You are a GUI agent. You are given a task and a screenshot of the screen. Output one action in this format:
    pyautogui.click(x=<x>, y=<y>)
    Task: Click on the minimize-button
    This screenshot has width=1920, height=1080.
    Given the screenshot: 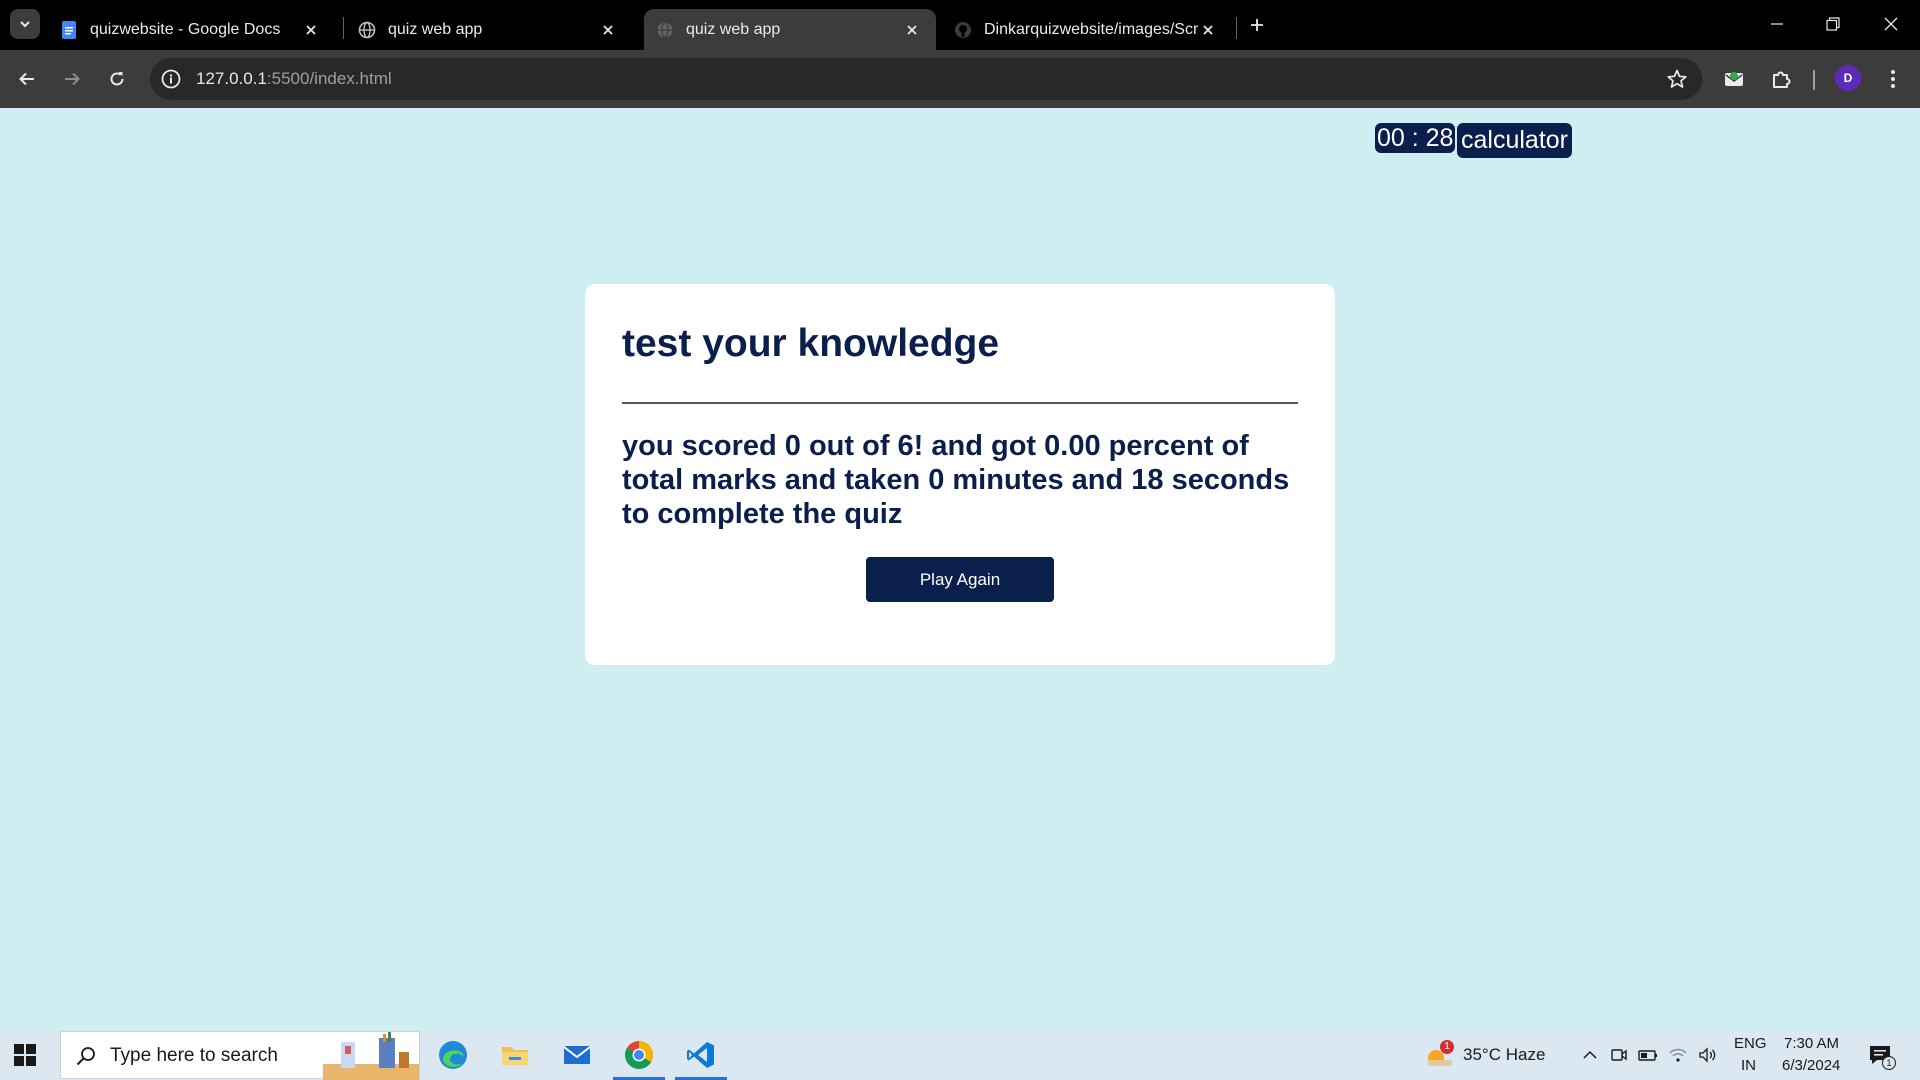 What is the action you would take?
    pyautogui.click(x=1777, y=24)
    